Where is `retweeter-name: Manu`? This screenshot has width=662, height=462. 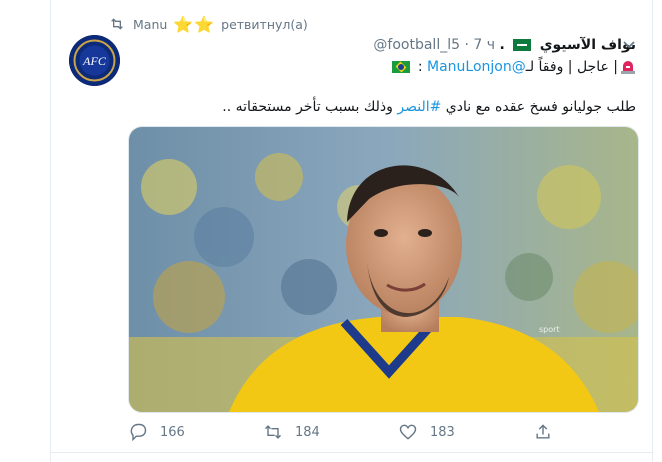 retweeter-name: Manu is located at coordinates (150, 24).